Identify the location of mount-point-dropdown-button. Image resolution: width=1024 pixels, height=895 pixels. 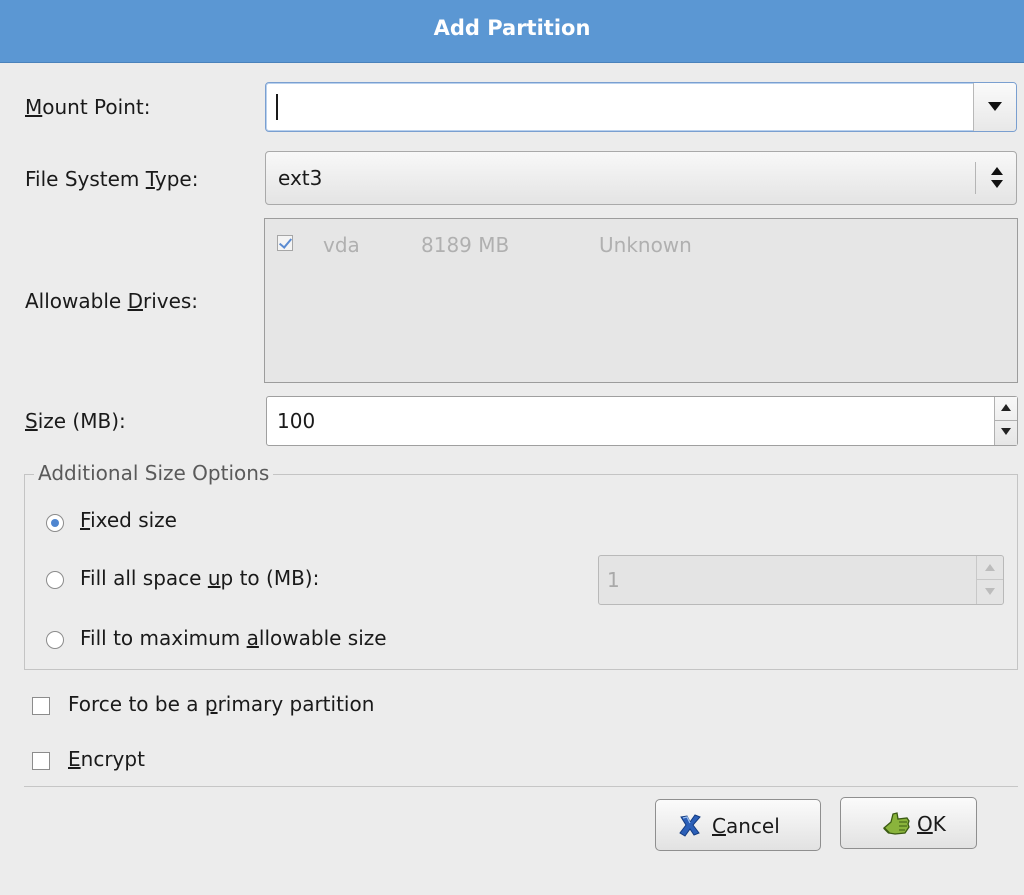
(994, 107).